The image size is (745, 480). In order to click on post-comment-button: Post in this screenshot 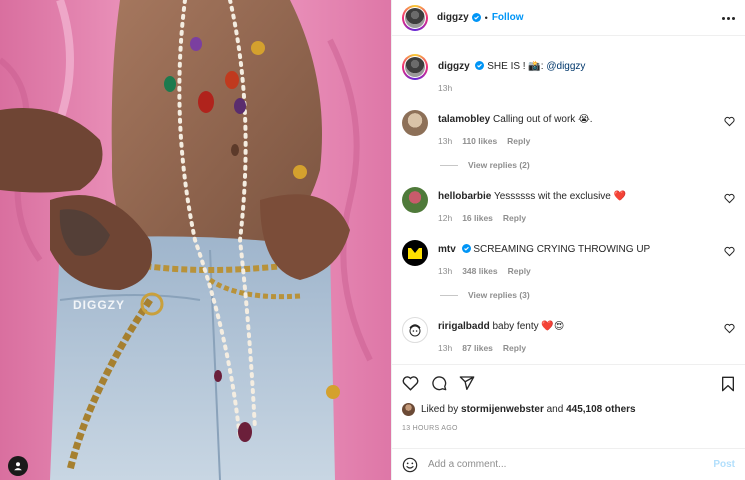, I will do `click(724, 464)`.